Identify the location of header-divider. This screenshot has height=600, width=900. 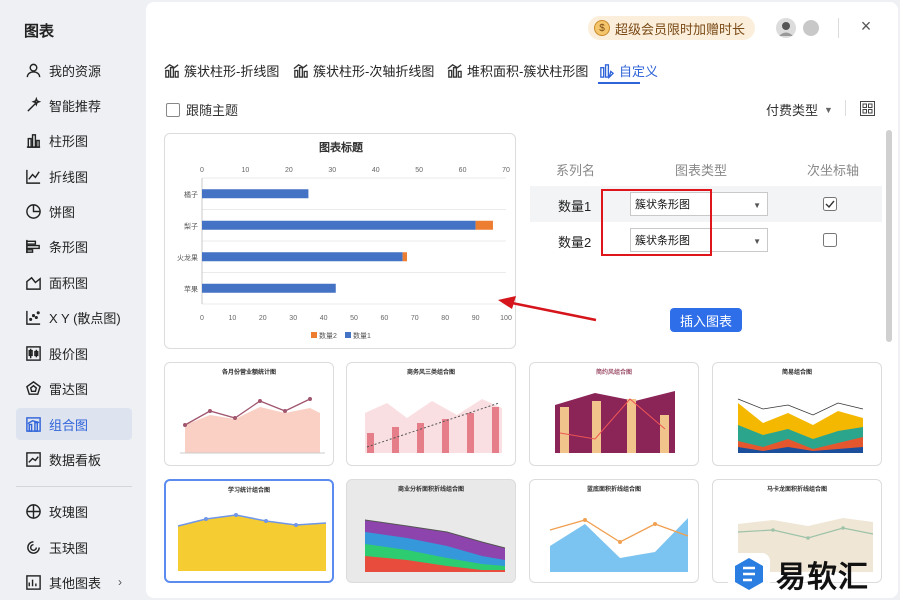
(838, 28).